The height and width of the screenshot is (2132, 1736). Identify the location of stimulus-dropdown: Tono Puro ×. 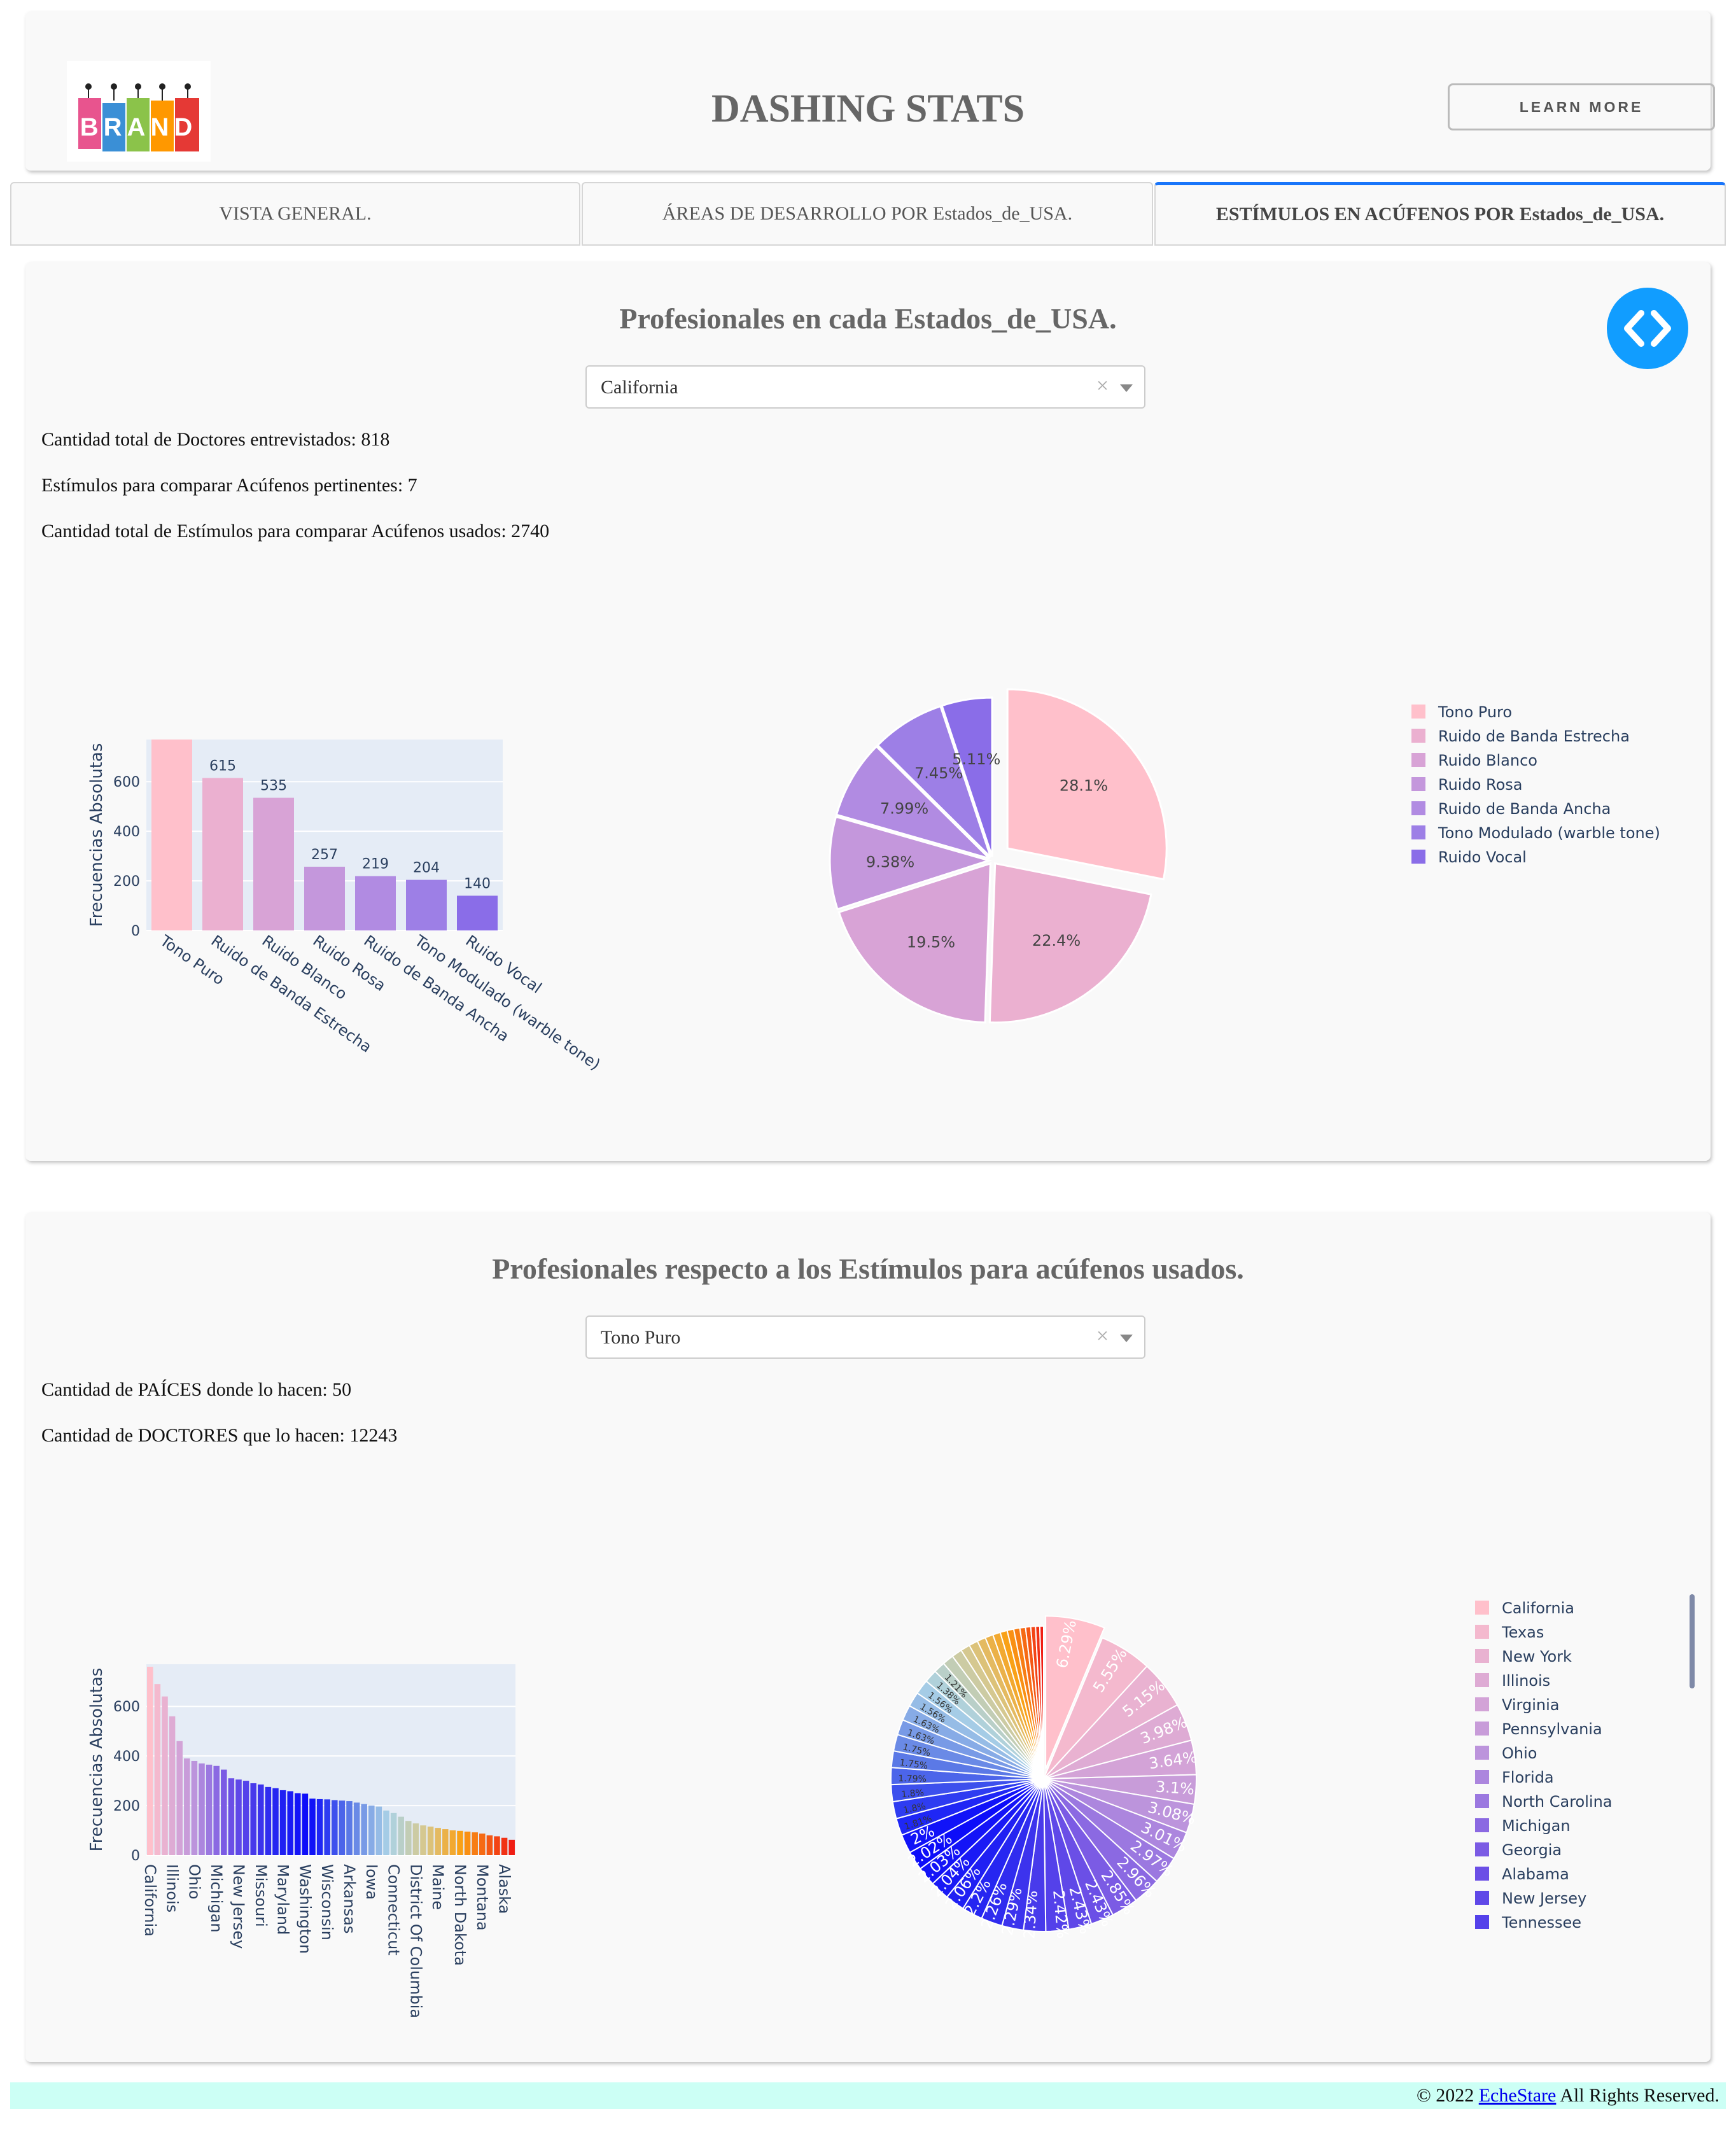
(865, 1337).